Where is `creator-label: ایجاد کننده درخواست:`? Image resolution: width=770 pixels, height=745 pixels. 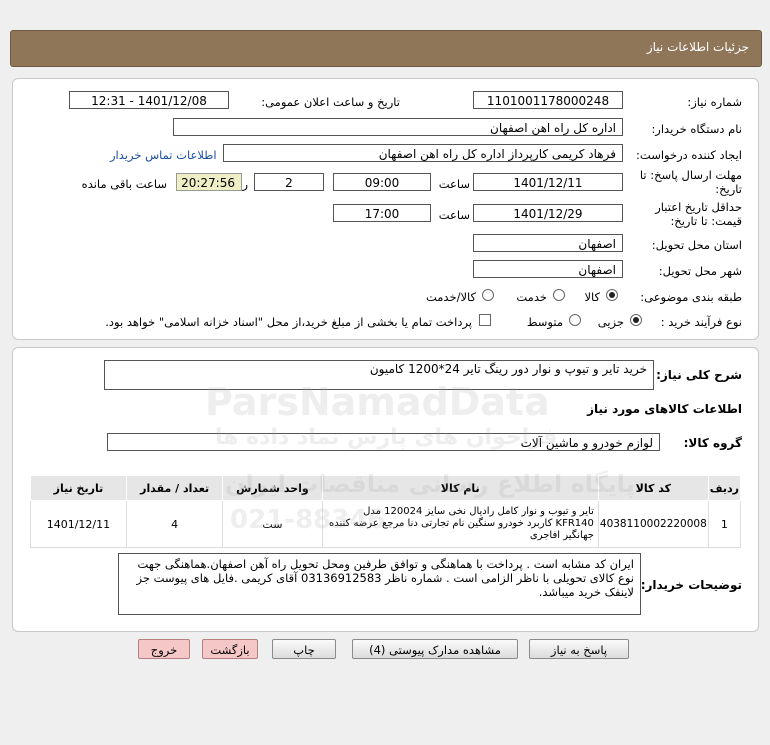
creator-label: ایجاد کننده درخواست: is located at coordinates (689, 155).